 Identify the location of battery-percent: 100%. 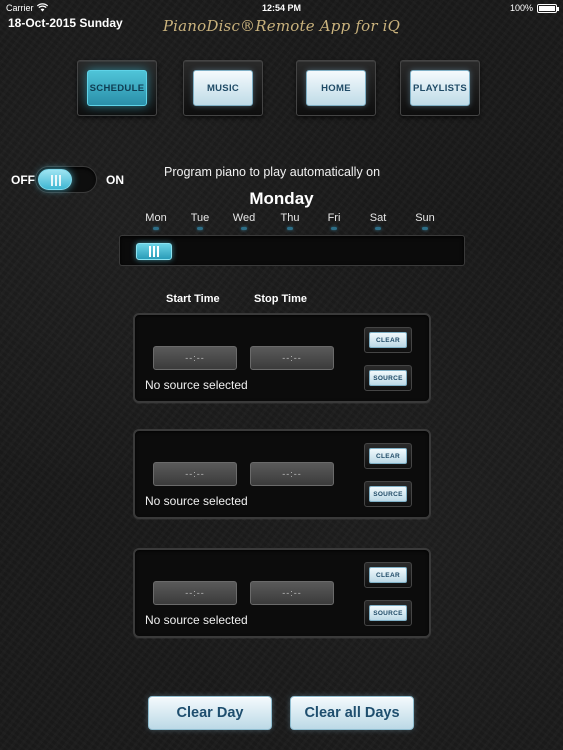
(521, 8).